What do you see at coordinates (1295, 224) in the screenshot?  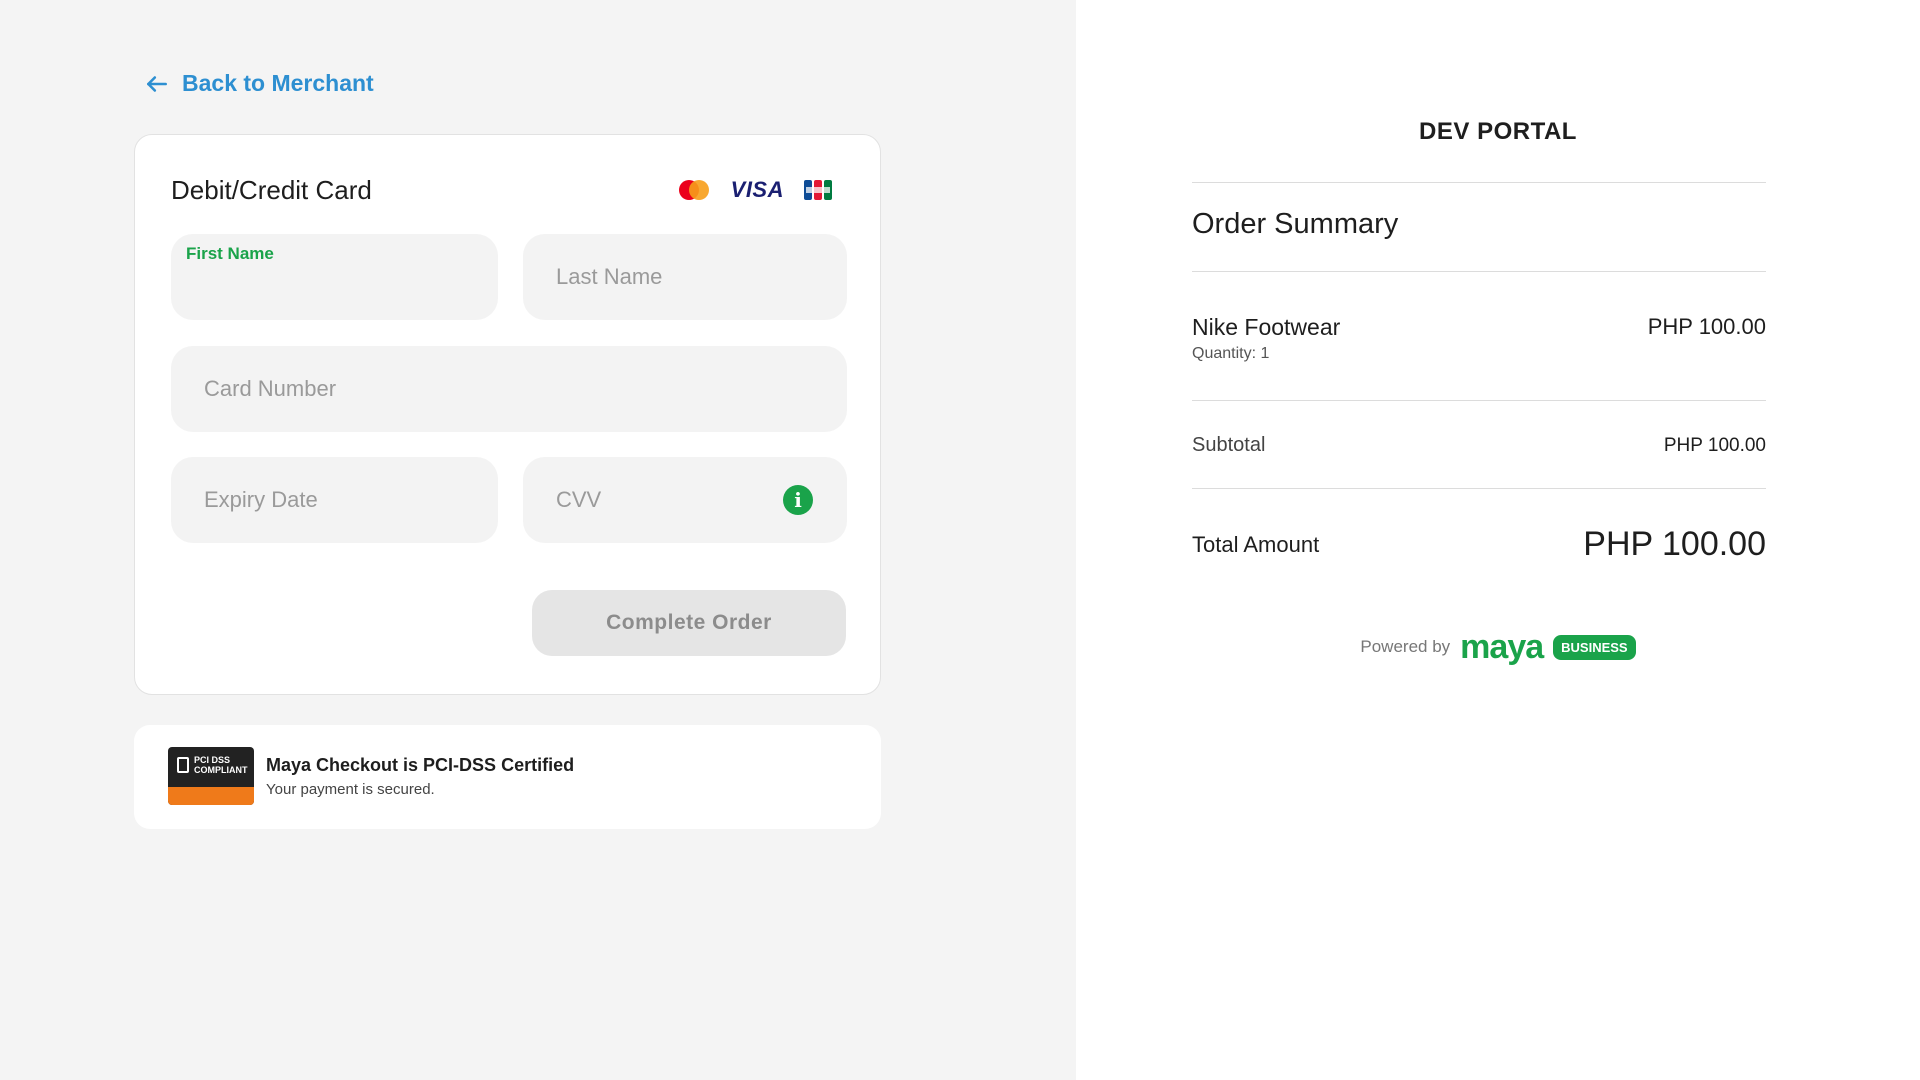 I see `order-summary-title: Order Summary` at bounding box center [1295, 224].